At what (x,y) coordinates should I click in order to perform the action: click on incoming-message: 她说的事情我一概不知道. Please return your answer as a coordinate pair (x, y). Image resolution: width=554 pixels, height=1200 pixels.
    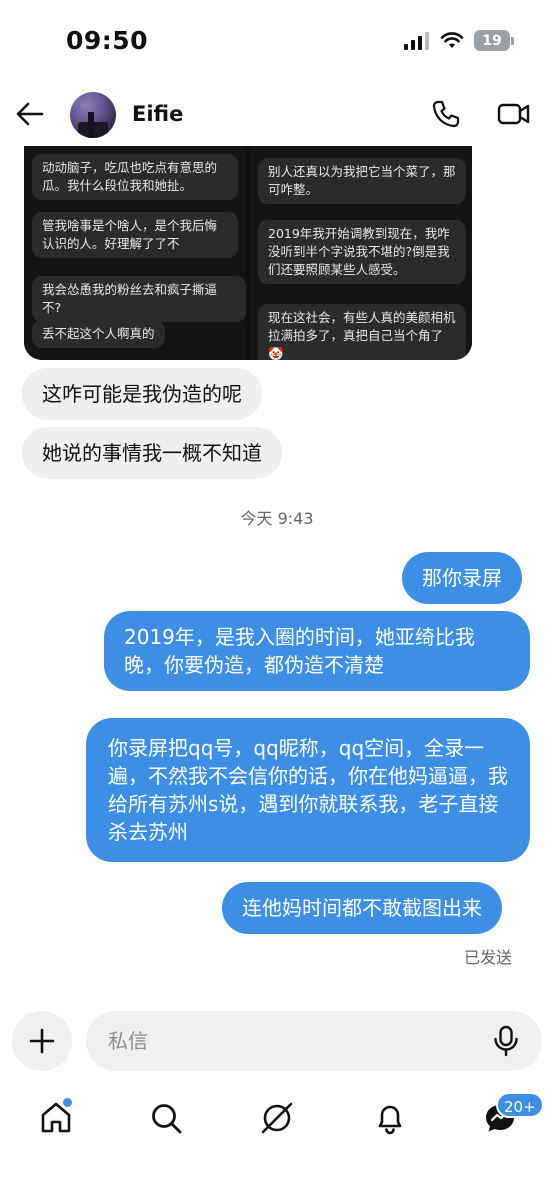
    Looking at the image, I should click on (152, 453).